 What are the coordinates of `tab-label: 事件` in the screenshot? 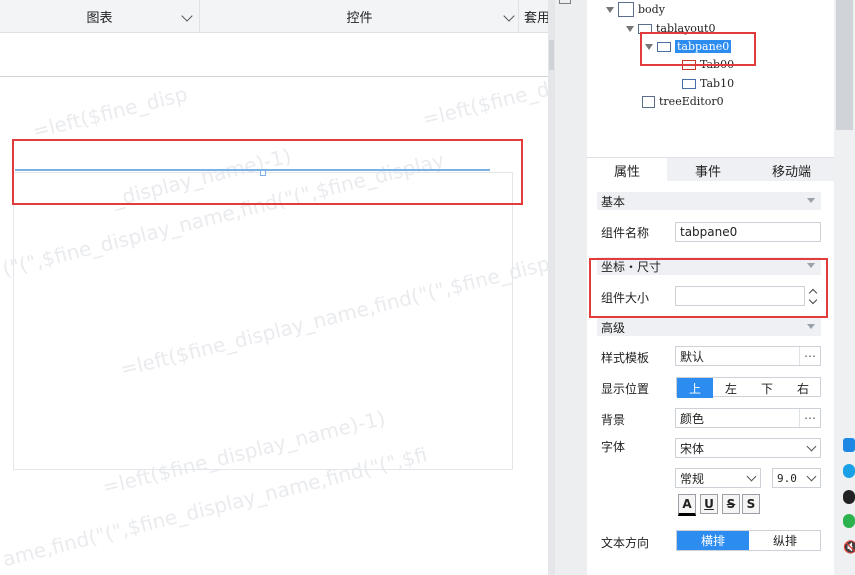 It's located at (707, 172).